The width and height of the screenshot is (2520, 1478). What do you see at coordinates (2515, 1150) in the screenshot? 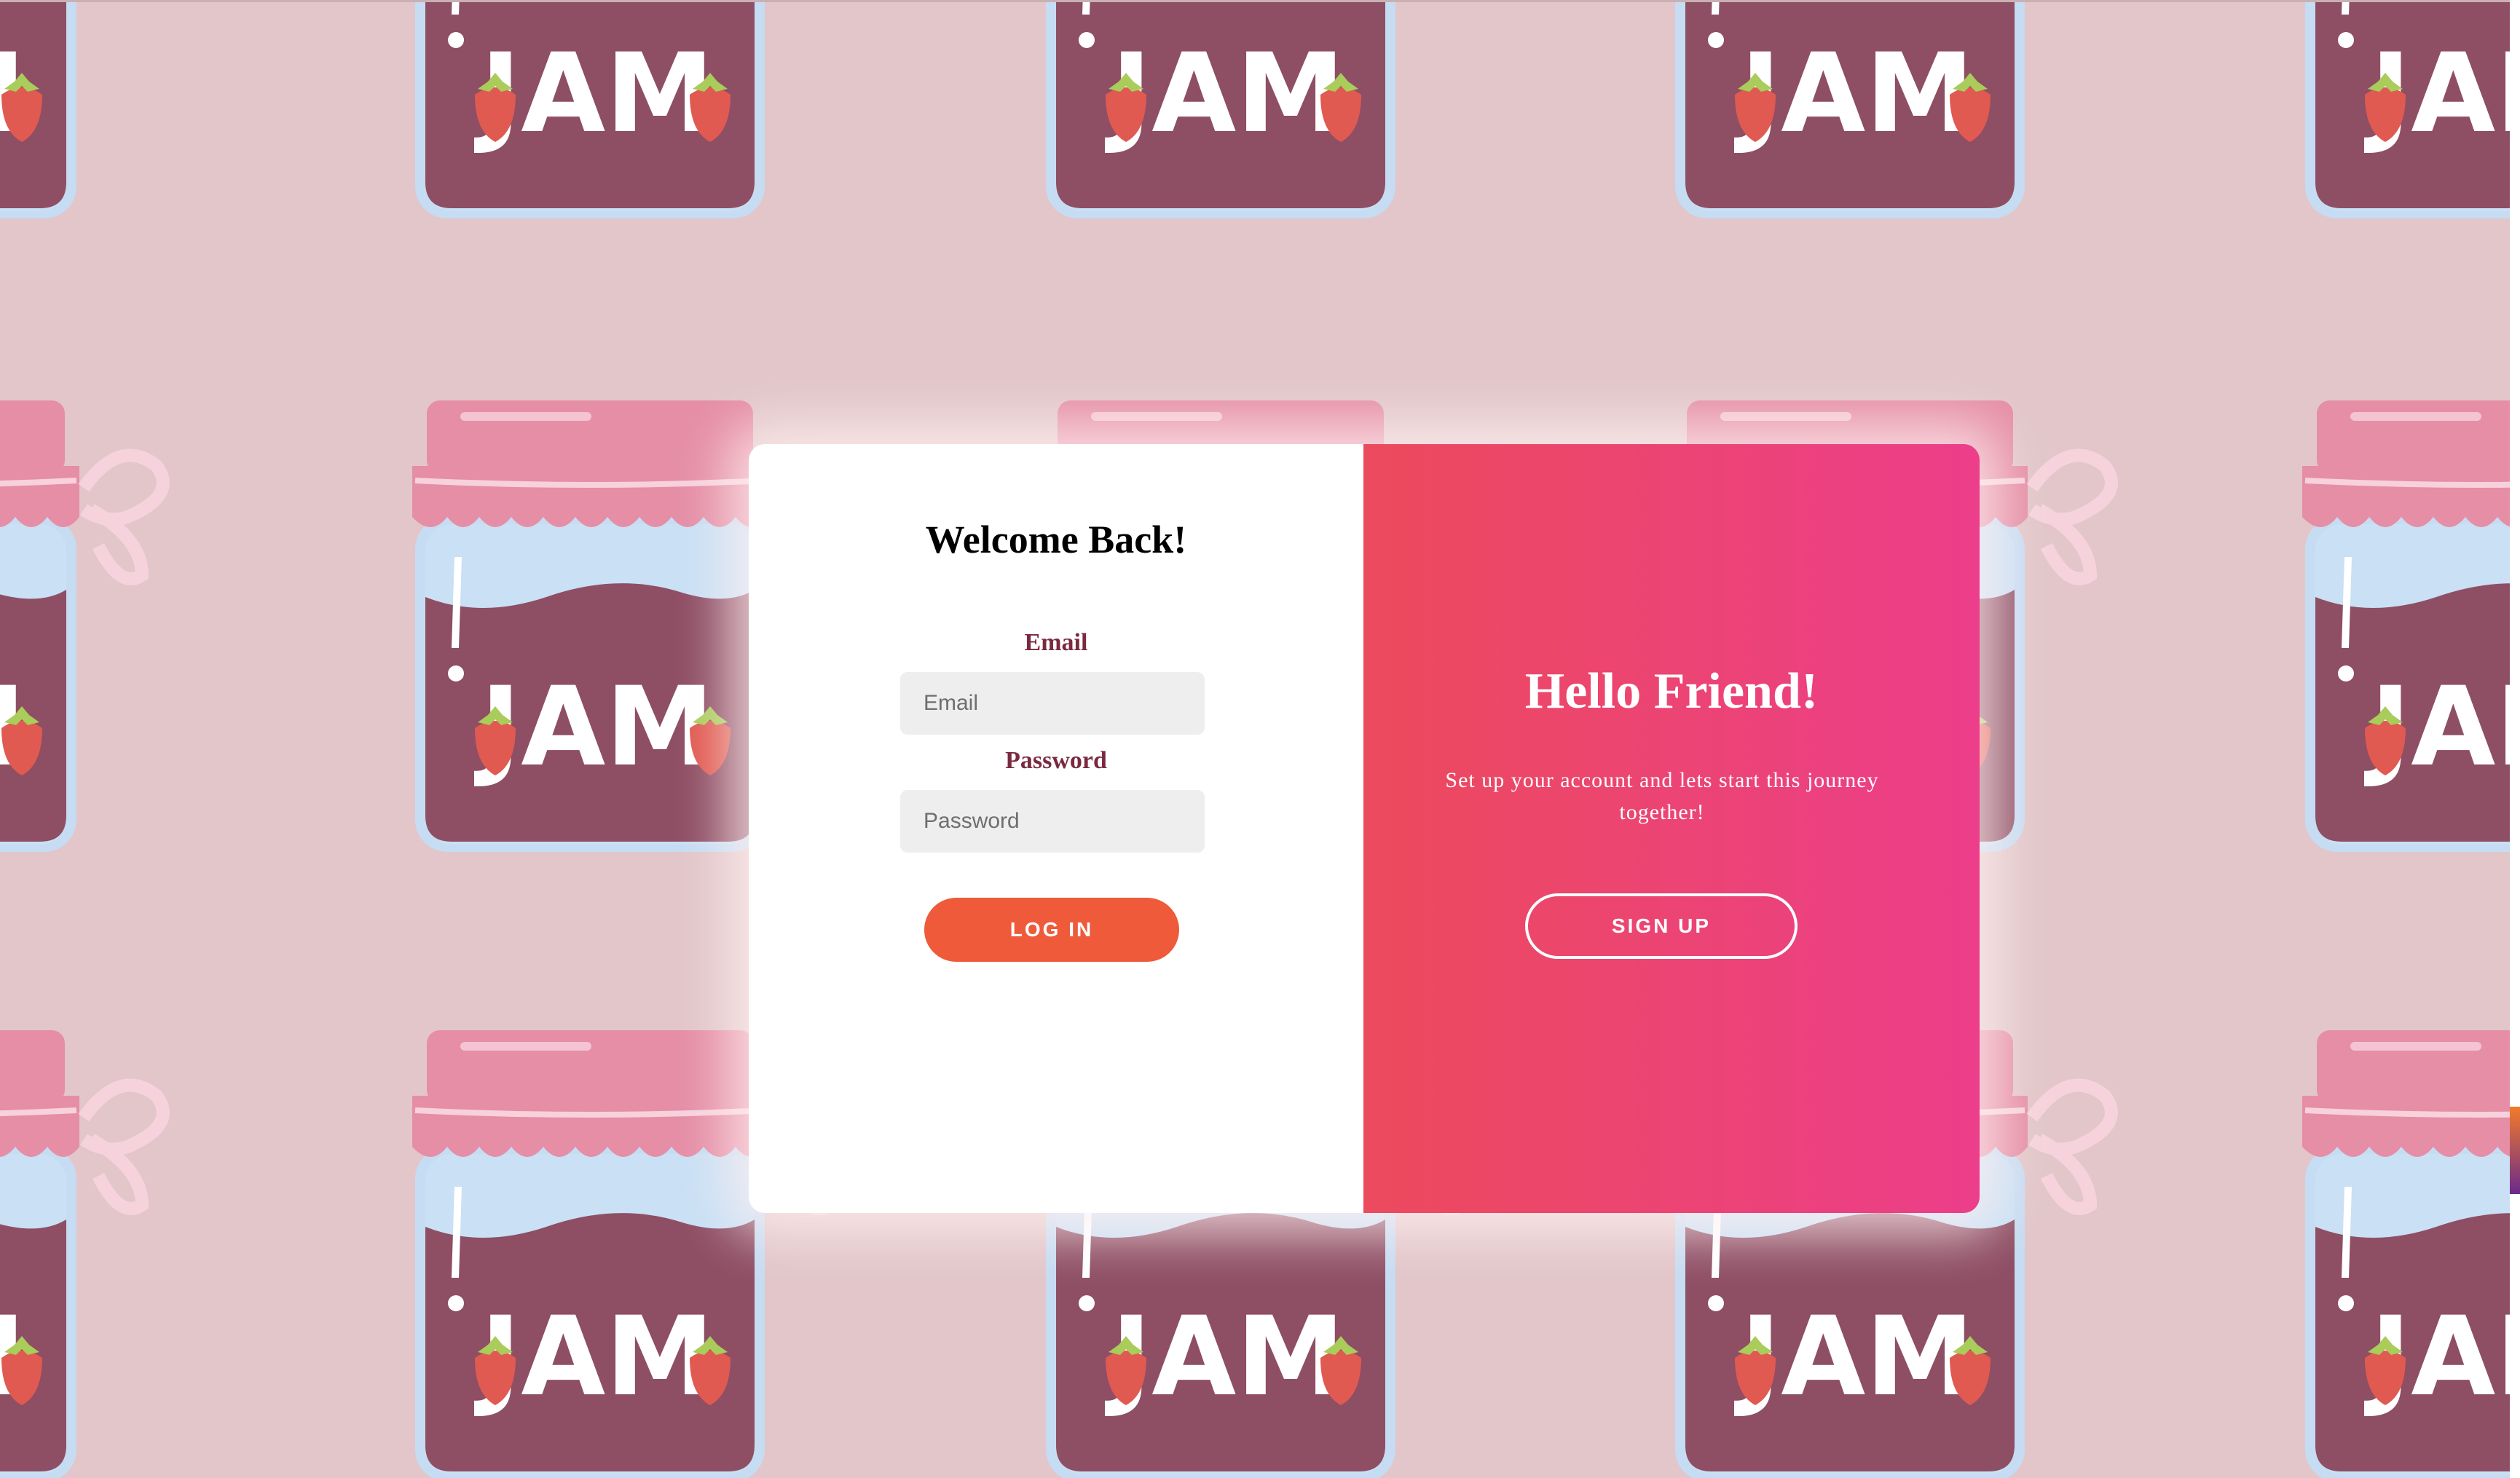
I see `window-edge-accent` at bounding box center [2515, 1150].